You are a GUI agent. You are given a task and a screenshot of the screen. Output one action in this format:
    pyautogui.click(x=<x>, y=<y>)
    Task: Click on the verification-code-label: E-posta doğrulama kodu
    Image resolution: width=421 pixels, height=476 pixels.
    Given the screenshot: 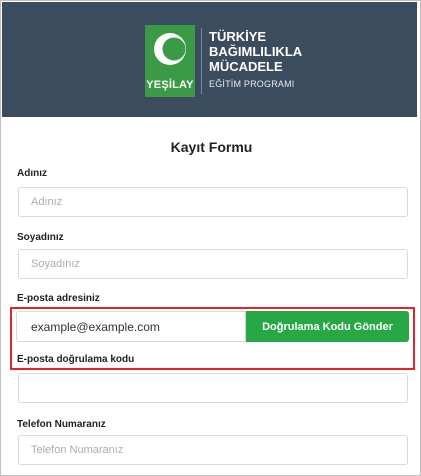 What is the action you would take?
    pyautogui.click(x=76, y=359)
    